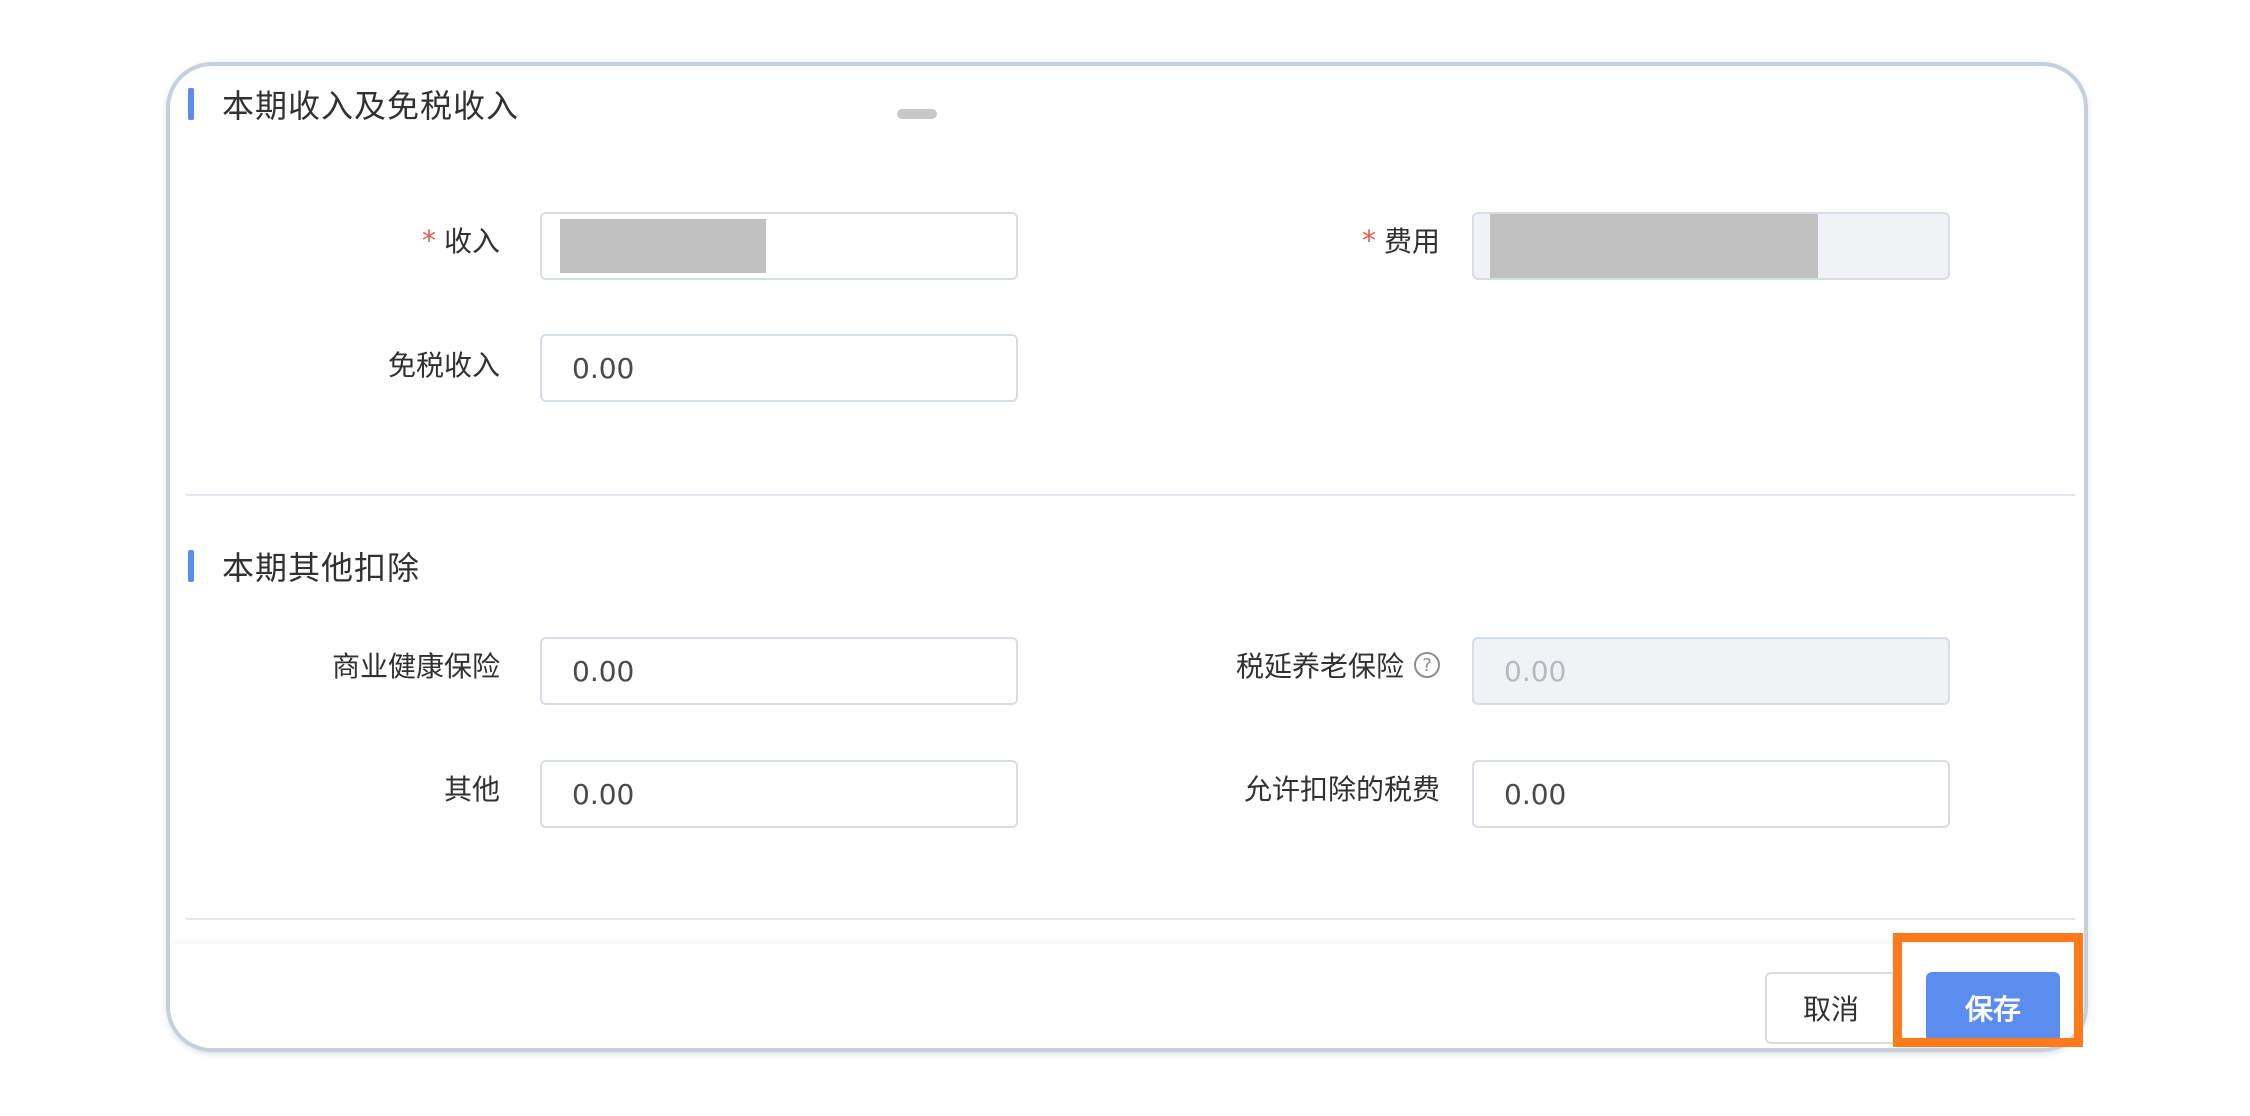 The height and width of the screenshot is (1116, 2250). Describe the element at coordinates (603, 671) in the screenshot. I see `health-insurance-value: 0.00` at that location.